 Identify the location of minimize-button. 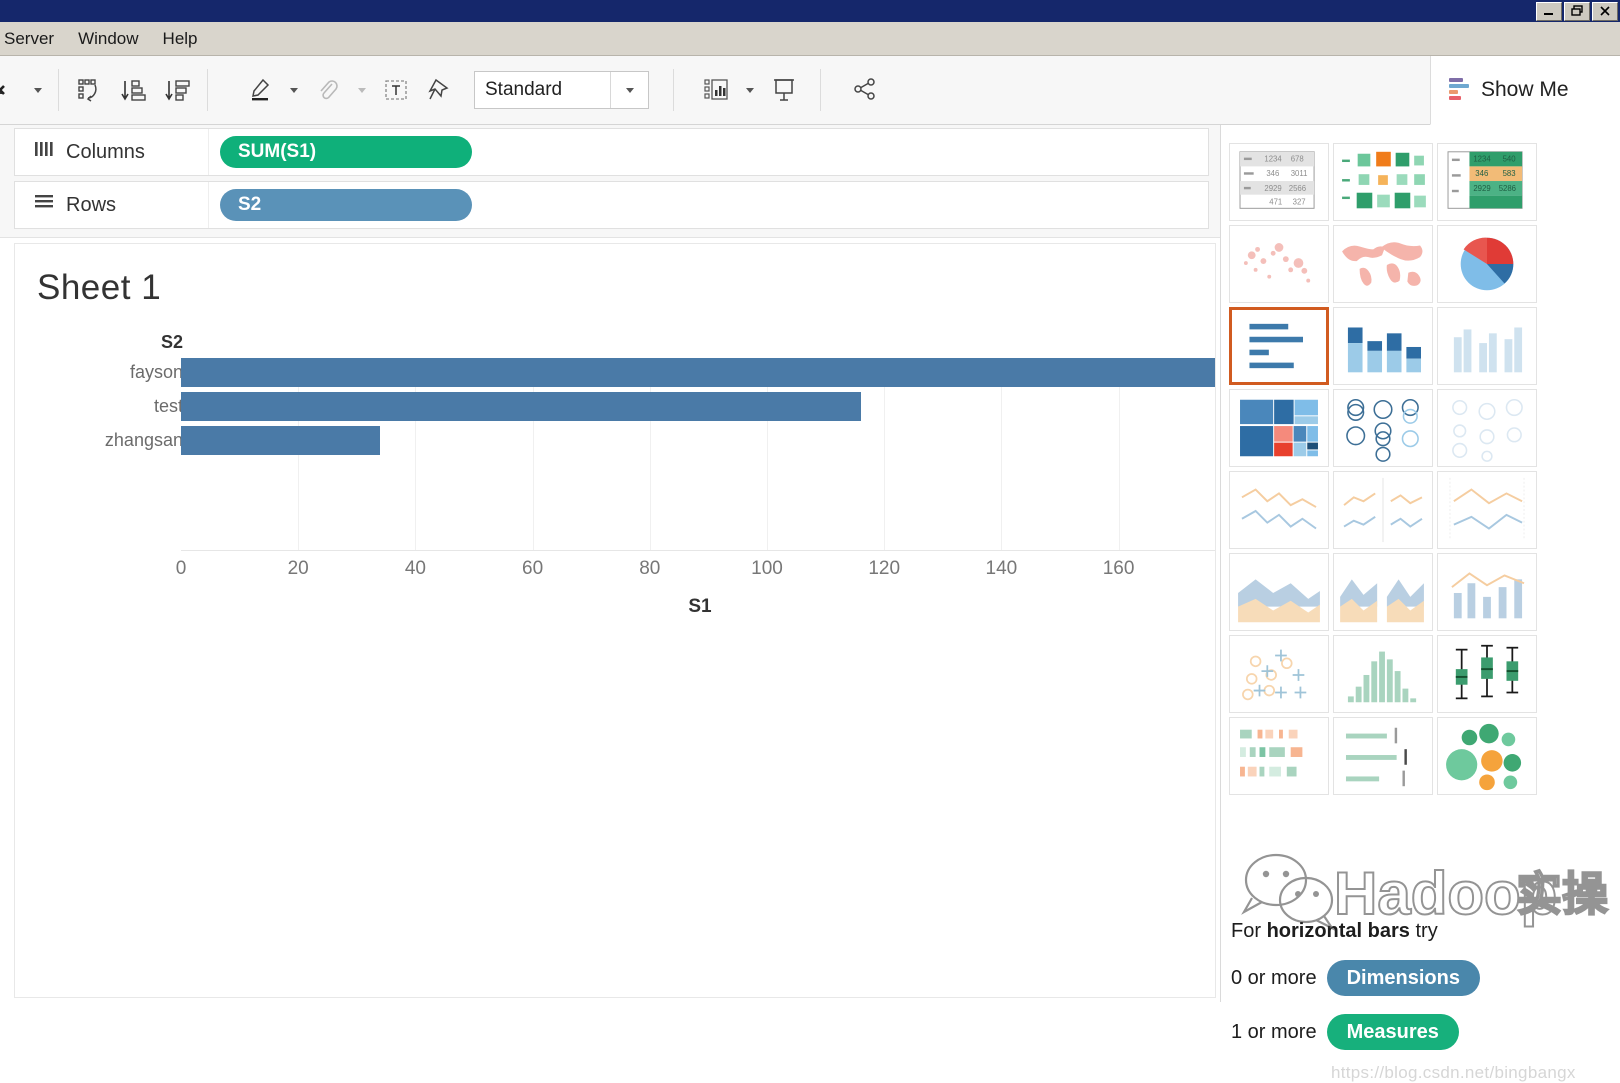
(1549, 11).